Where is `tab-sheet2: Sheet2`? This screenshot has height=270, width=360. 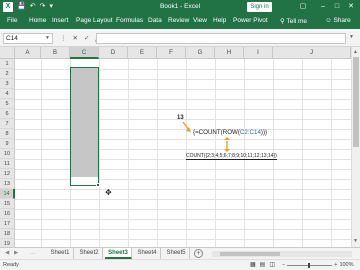 tab-sheet2: Sheet2 is located at coordinates (89, 253).